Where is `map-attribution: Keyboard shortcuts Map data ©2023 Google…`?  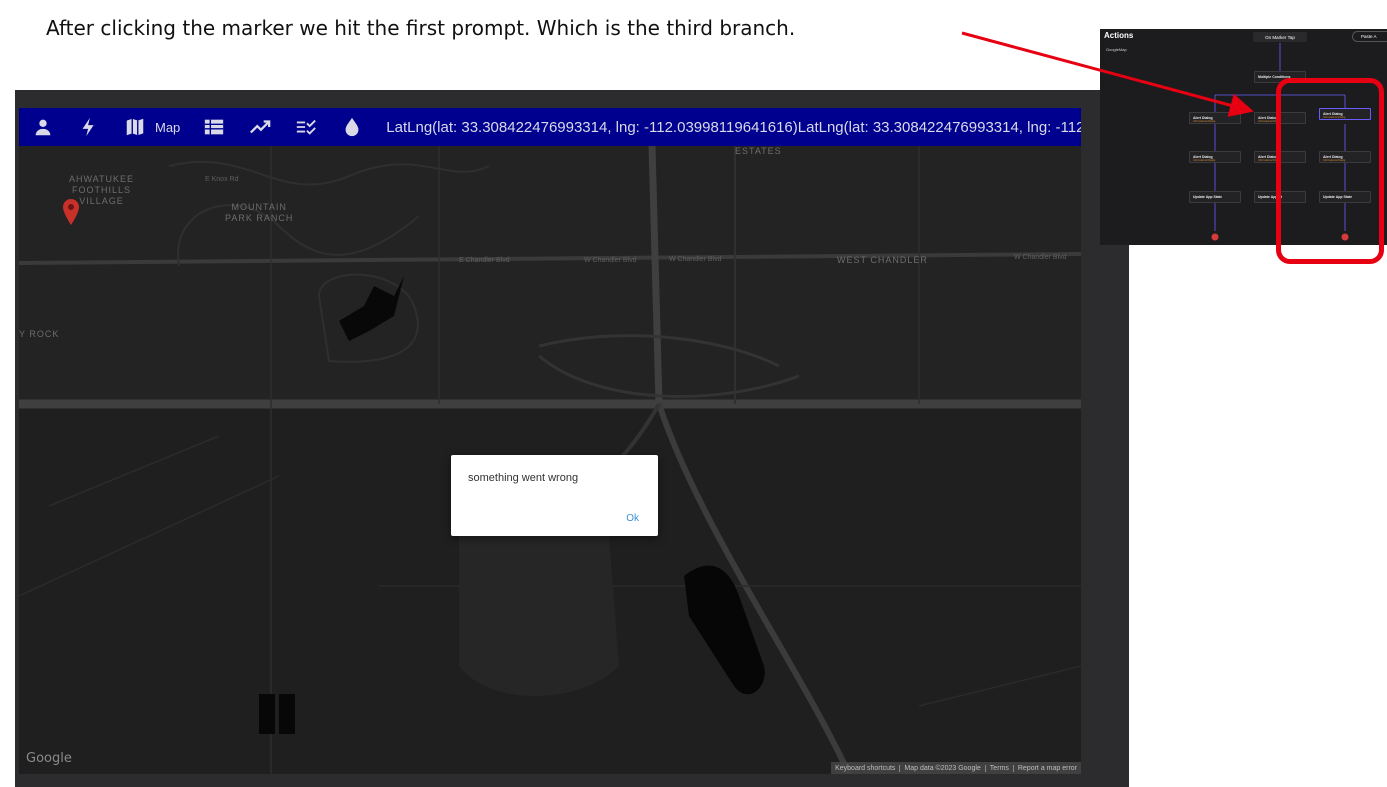 map-attribution: Keyboard shortcuts Map data ©2023 Google… is located at coordinates (956, 768).